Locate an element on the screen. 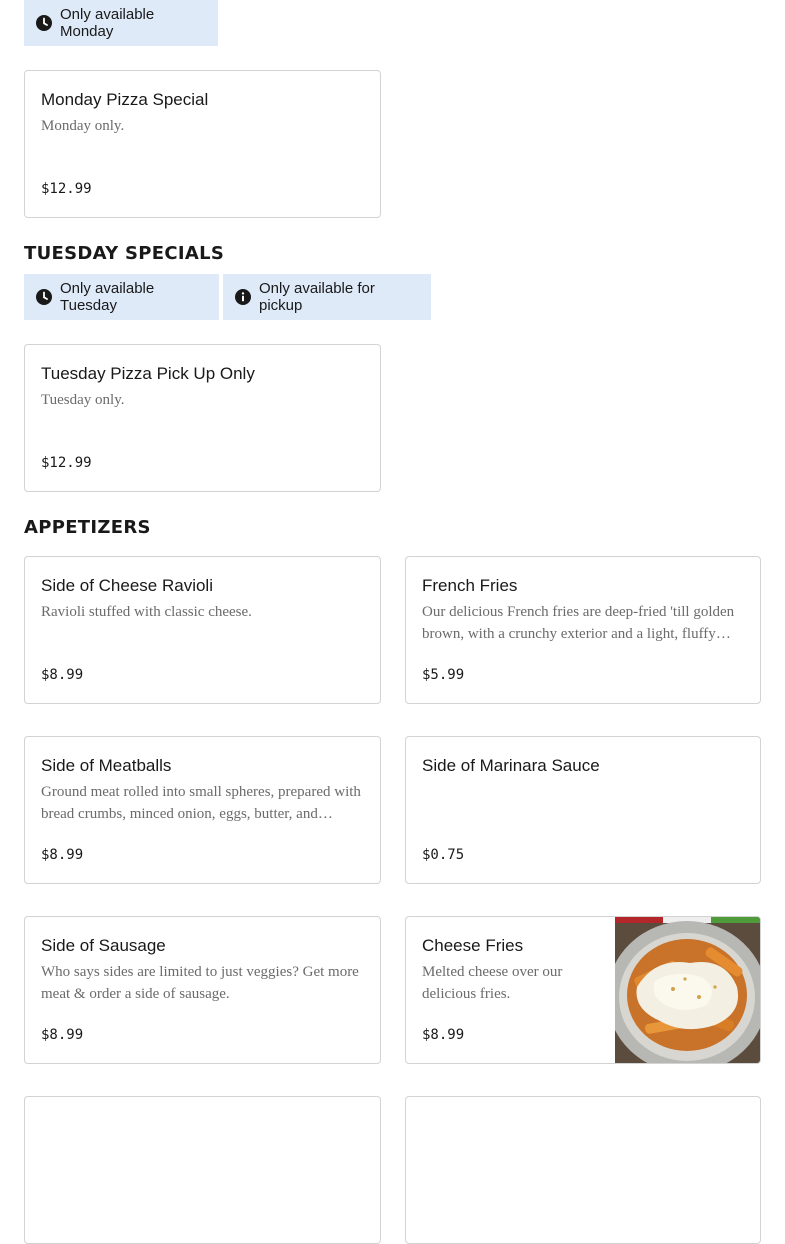  availability-badge-tuesday: Only available Tuesday is located at coordinates (121, 297).